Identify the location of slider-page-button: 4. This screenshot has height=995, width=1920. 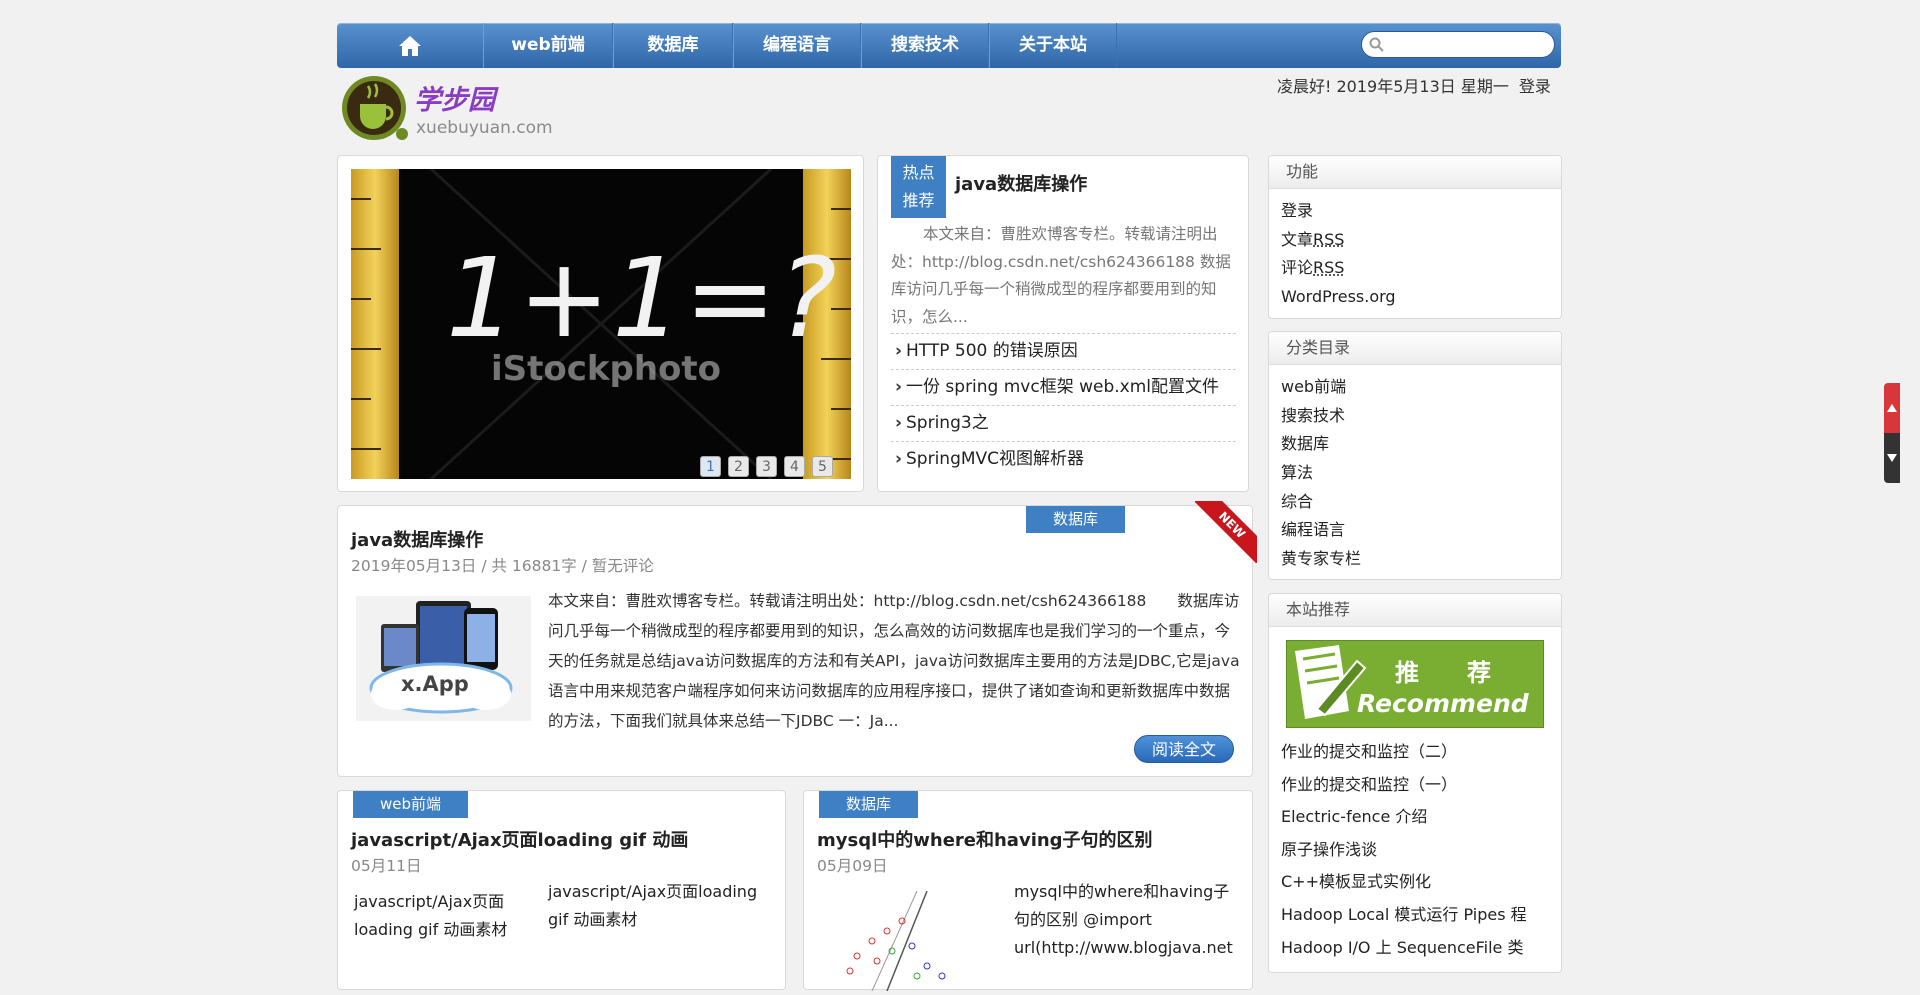
(794, 466).